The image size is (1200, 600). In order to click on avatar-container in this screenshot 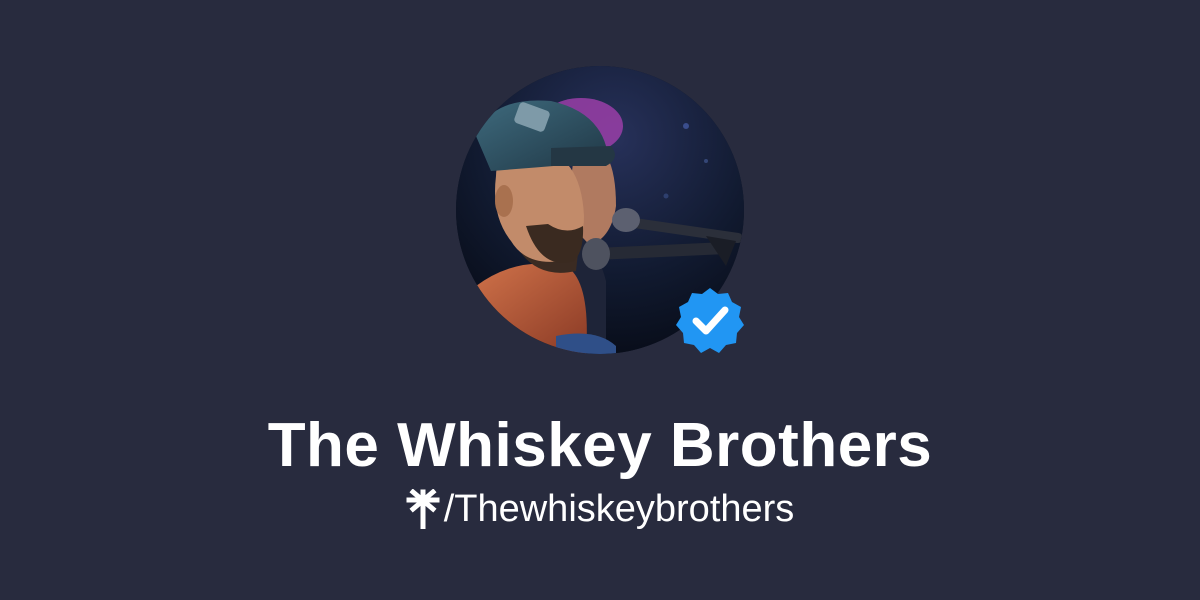, I will do `click(600, 210)`.